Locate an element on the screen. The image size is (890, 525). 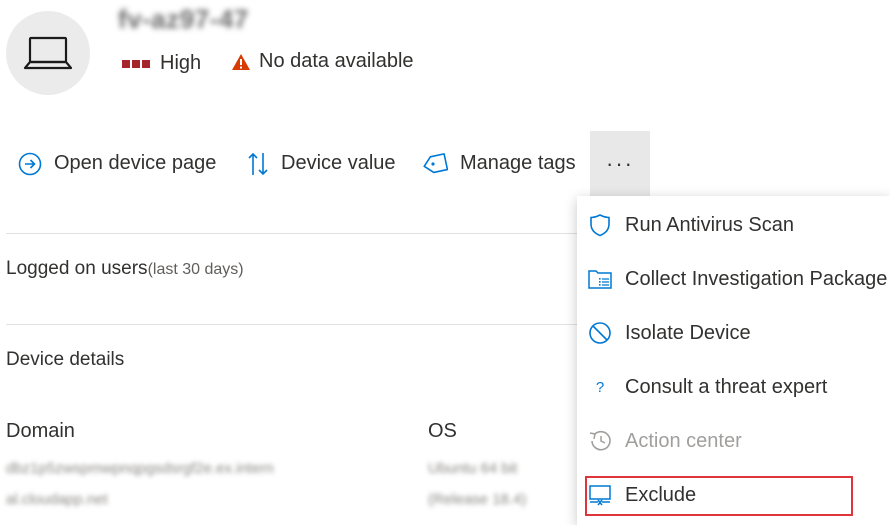
manage-tags-button: Manage tags is located at coordinates (499, 163).